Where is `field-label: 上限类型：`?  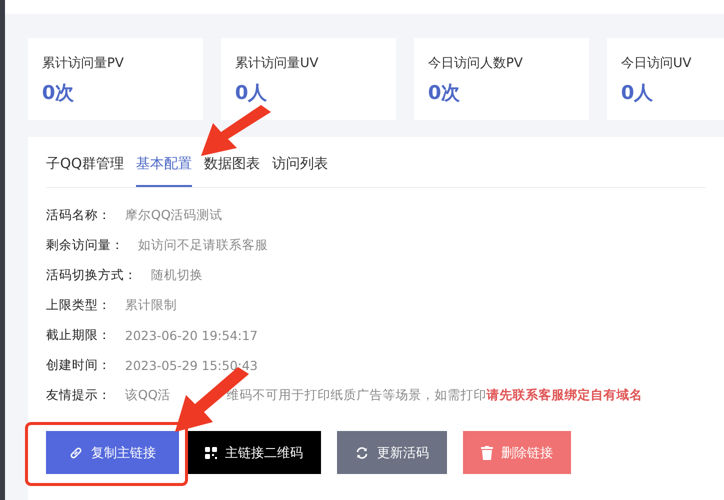 field-label: 上限类型： is located at coordinates (78, 305).